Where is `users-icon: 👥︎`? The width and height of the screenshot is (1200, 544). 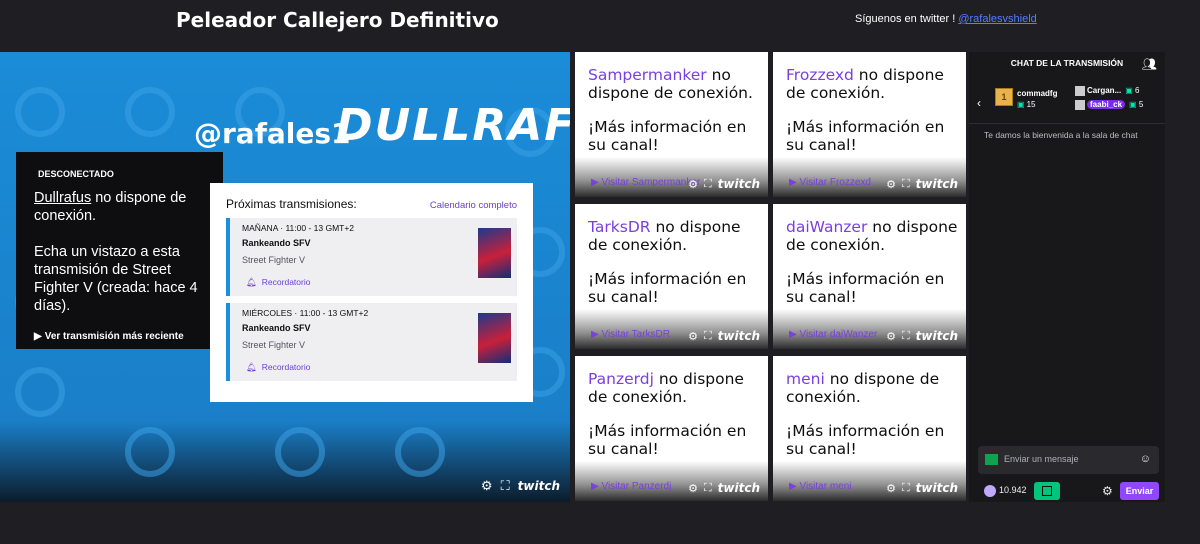 users-icon: 👥︎ is located at coordinates (1149, 64).